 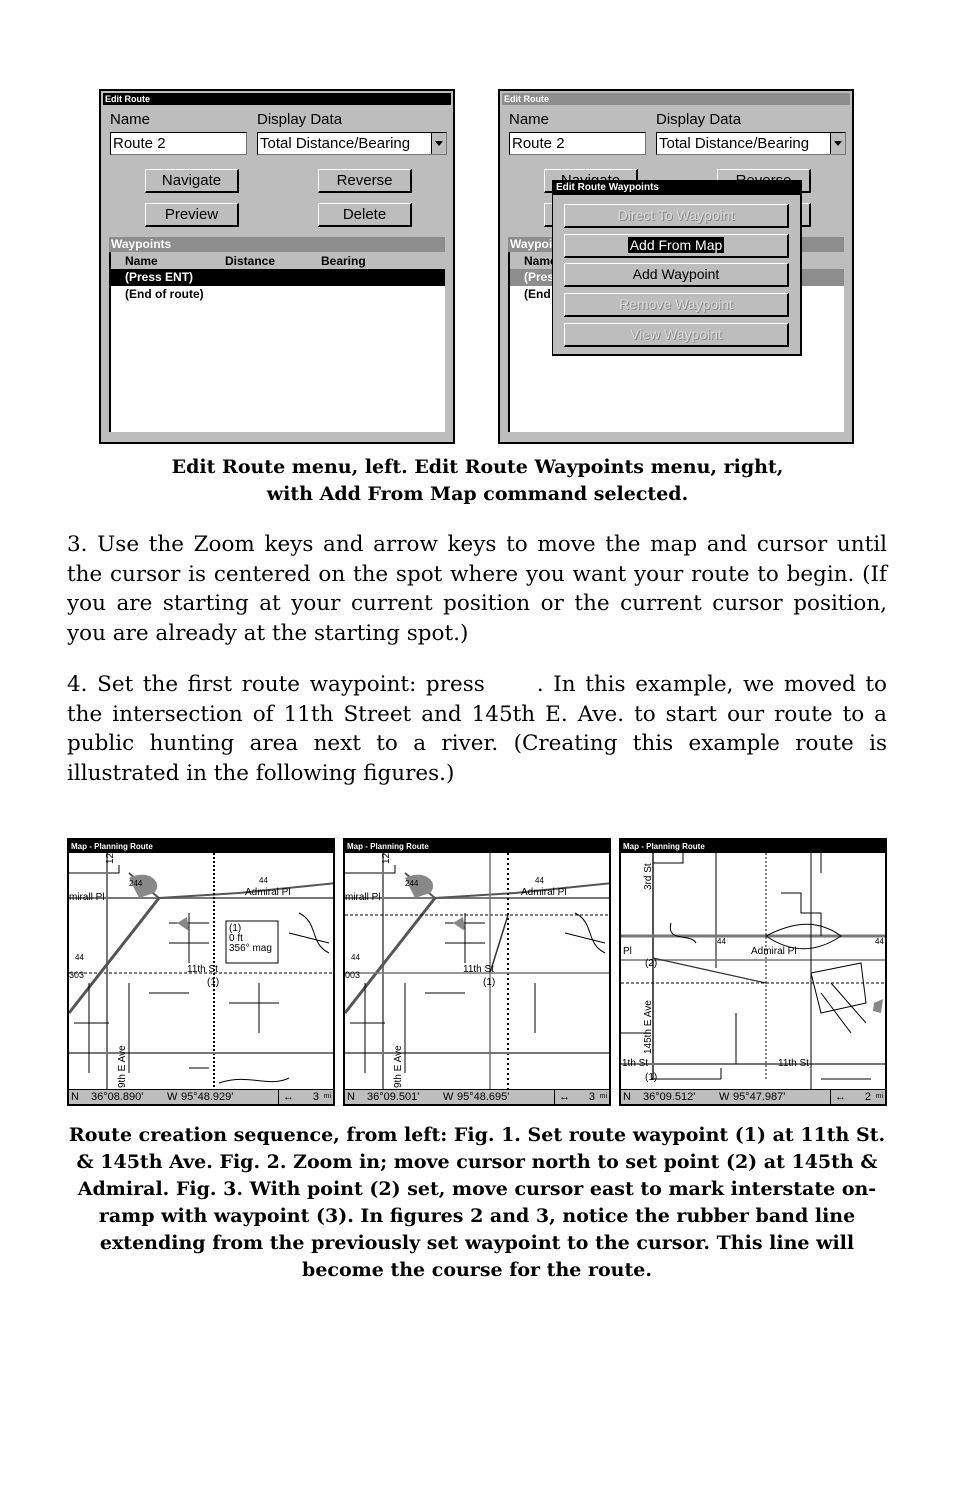 I want to click on add-waypoint-button: Add Waypoint, so click(x=676, y=275).